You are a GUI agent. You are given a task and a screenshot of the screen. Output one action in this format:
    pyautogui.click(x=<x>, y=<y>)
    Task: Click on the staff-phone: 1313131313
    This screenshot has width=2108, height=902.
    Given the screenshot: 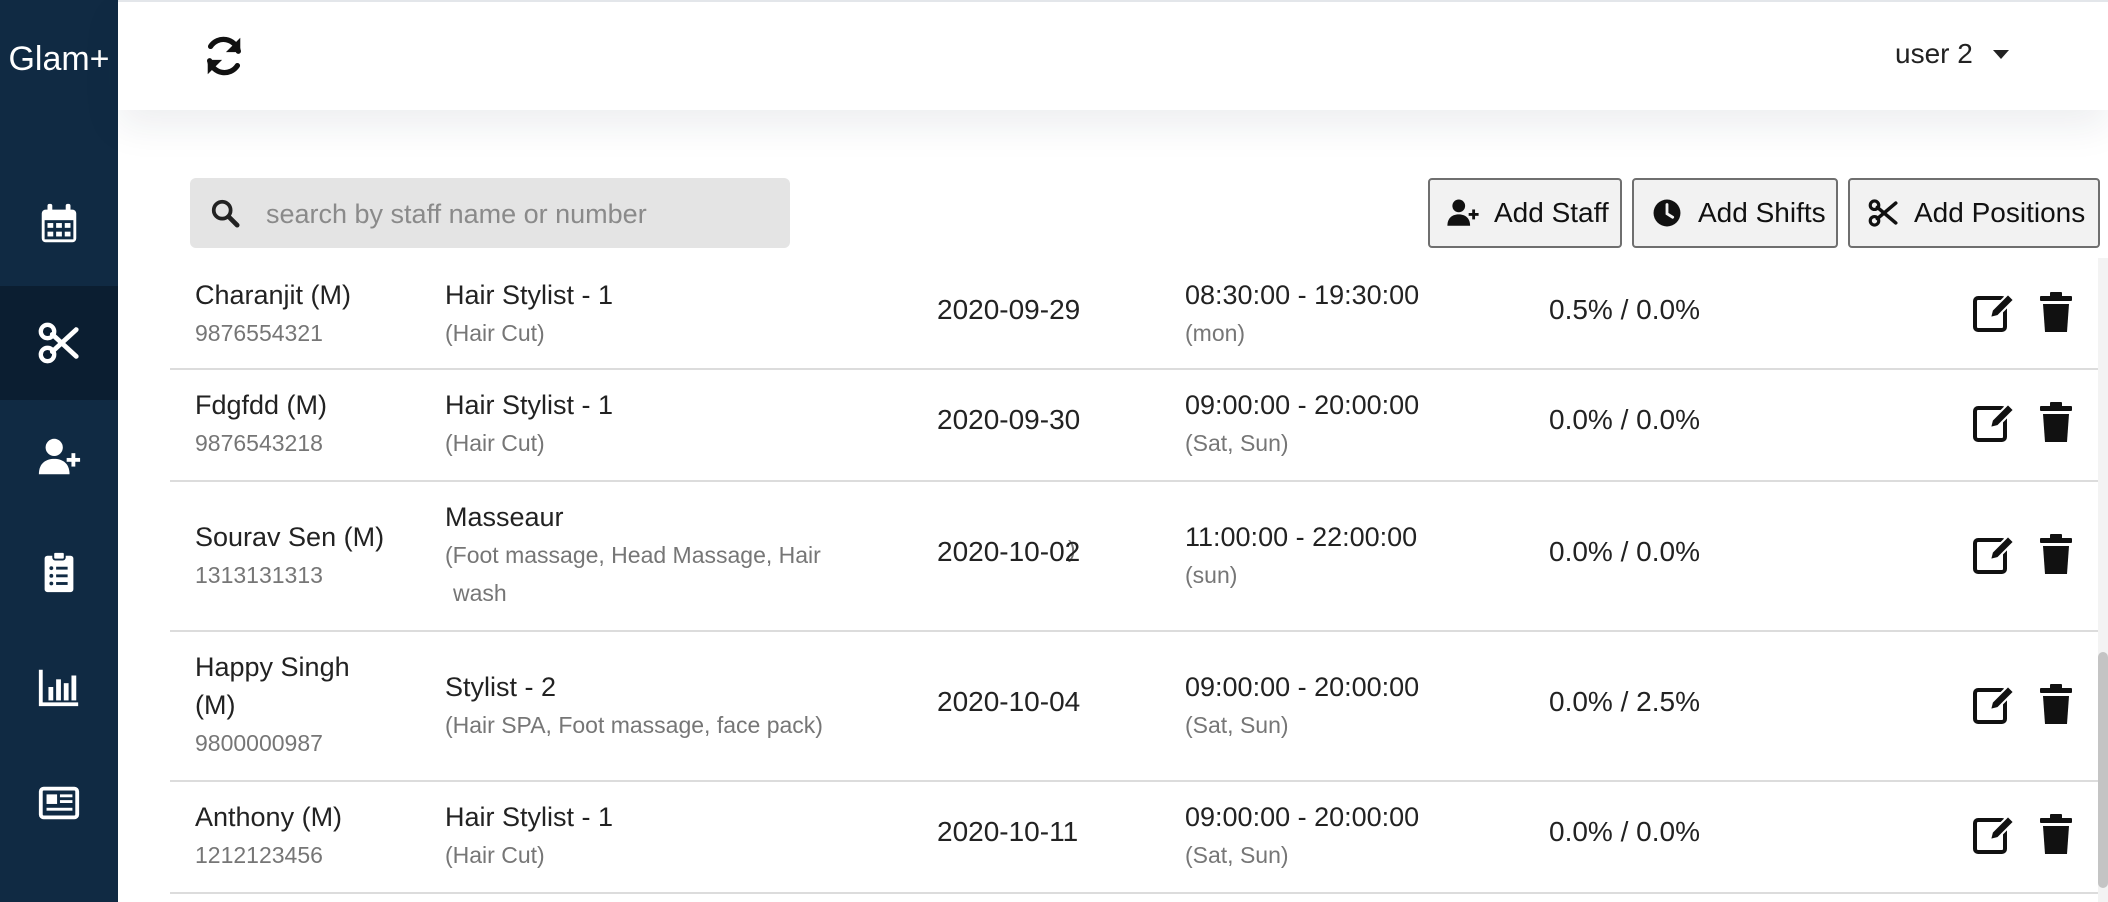 What is the action you would take?
    pyautogui.click(x=259, y=575)
    